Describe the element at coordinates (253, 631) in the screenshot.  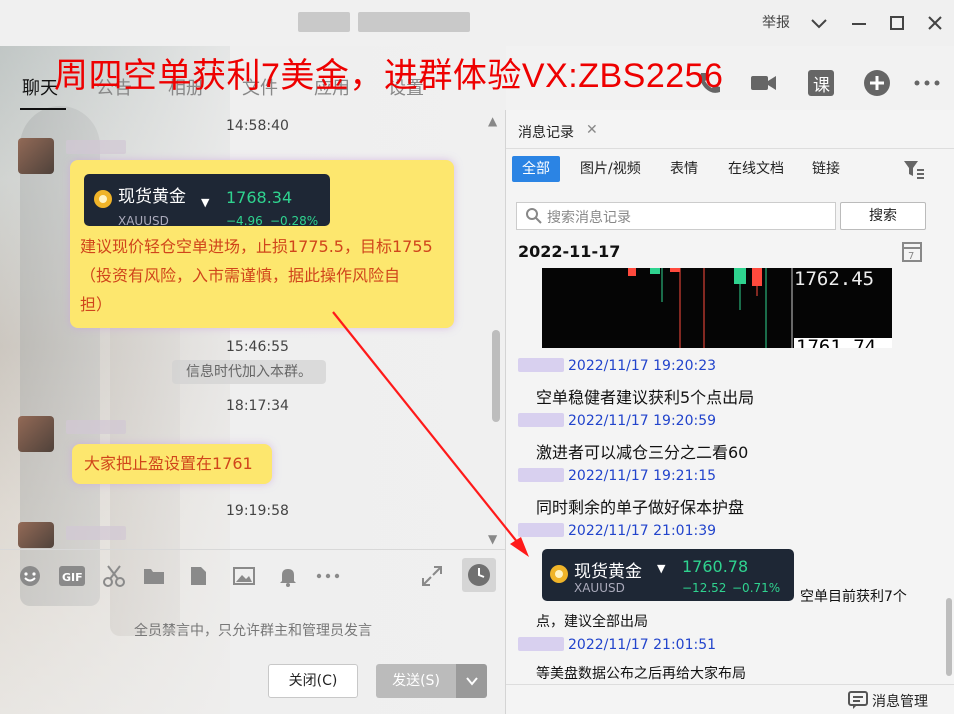
I see `muted-notice: 全员禁言中，只允许群主和管理员发言` at that location.